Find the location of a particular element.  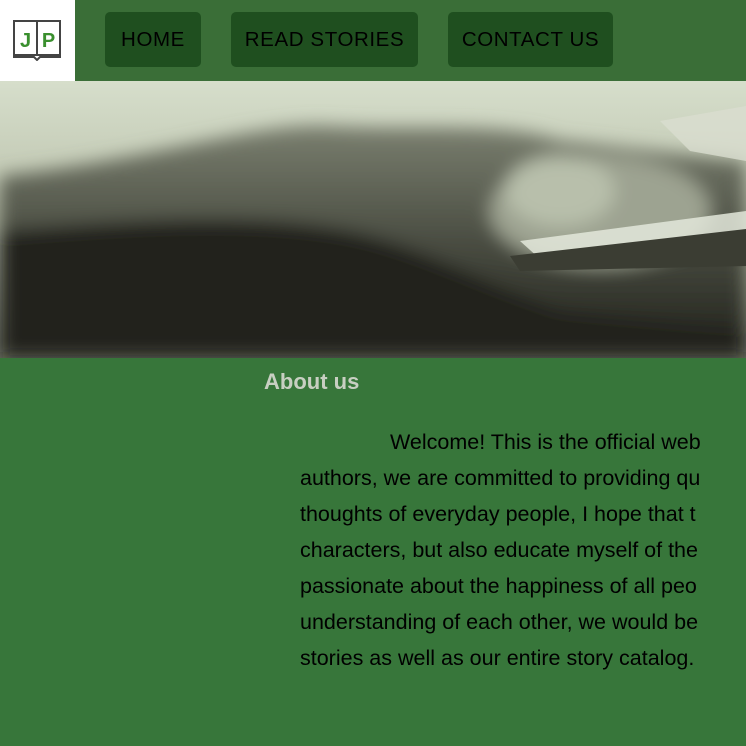

site-header: J P HOME READ STORIES CONTACT US is located at coordinates (373, 40).